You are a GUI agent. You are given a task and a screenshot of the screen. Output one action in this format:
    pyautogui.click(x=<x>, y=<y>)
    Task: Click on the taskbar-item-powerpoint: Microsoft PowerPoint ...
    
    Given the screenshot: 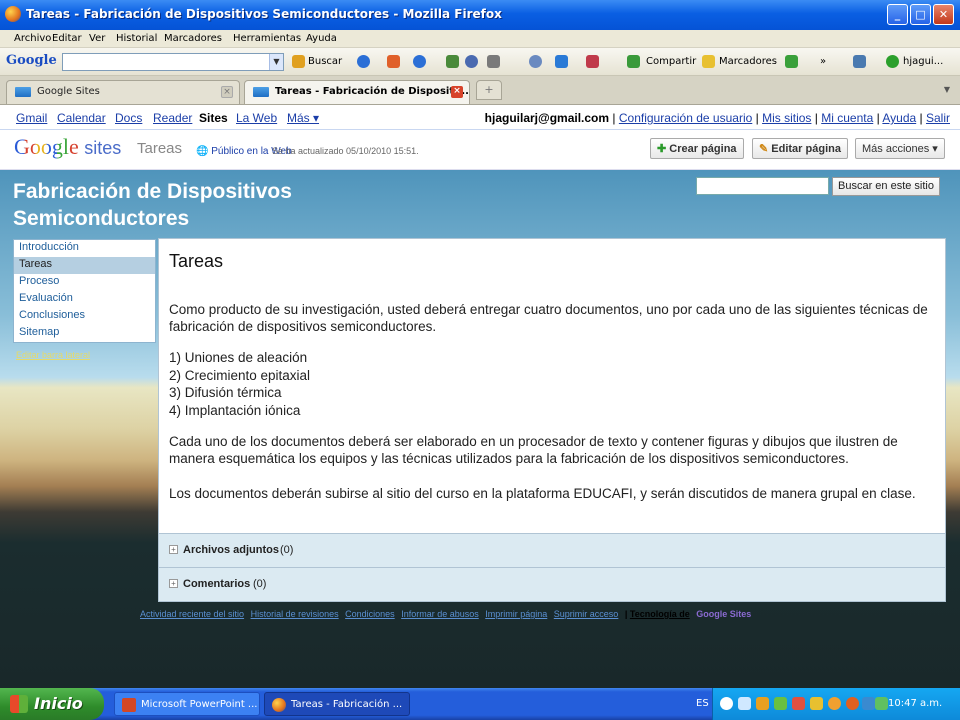 What is the action you would take?
    pyautogui.click(x=187, y=704)
    